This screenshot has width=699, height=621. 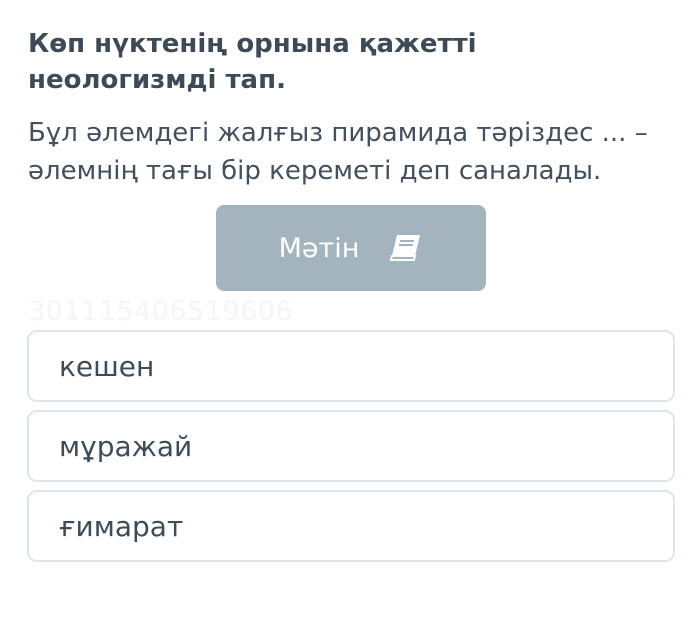 What do you see at coordinates (351, 366) in the screenshot?
I see `answer-option: кешен` at bounding box center [351, 366].